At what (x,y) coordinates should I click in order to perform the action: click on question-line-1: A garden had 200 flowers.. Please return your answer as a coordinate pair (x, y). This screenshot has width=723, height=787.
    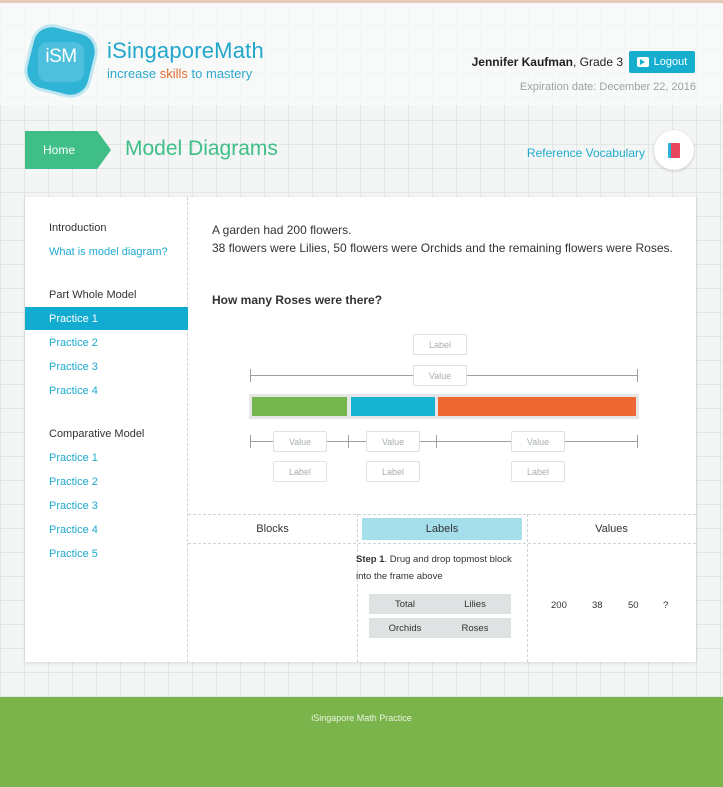
    Looking at the image, I should click on (282, 230).